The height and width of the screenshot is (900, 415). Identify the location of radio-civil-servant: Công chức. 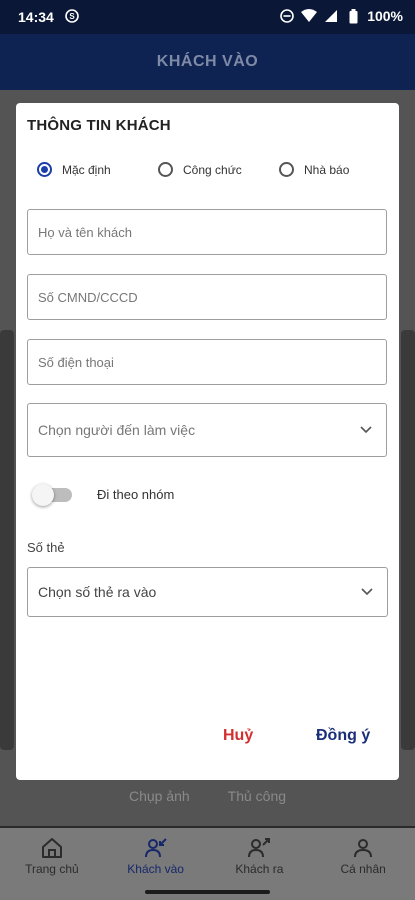
(200, 169).